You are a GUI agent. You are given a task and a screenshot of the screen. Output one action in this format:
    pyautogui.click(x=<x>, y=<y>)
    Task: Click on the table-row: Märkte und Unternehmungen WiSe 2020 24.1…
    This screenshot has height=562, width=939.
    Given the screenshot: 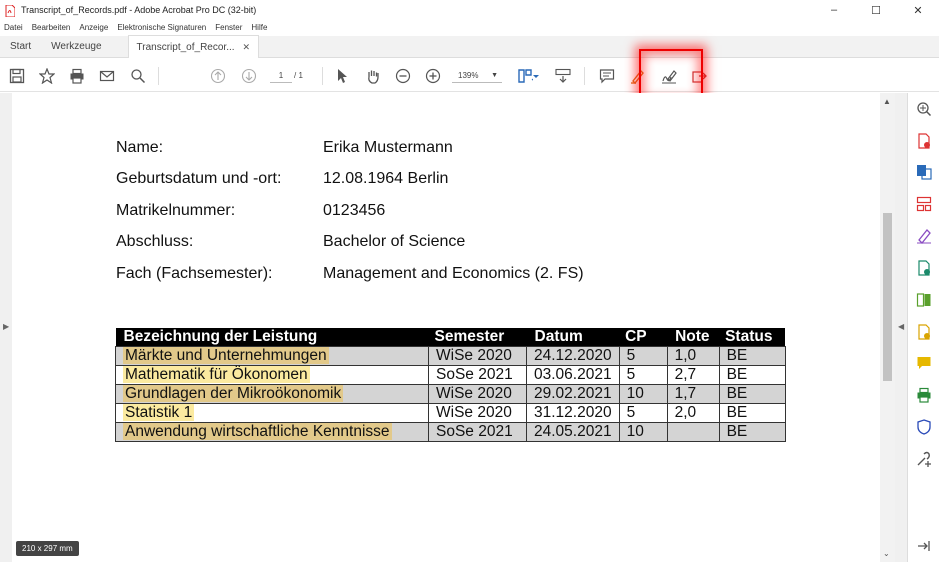 What is the action you would take?
    pyautogui.click(x=450, y=356)
    